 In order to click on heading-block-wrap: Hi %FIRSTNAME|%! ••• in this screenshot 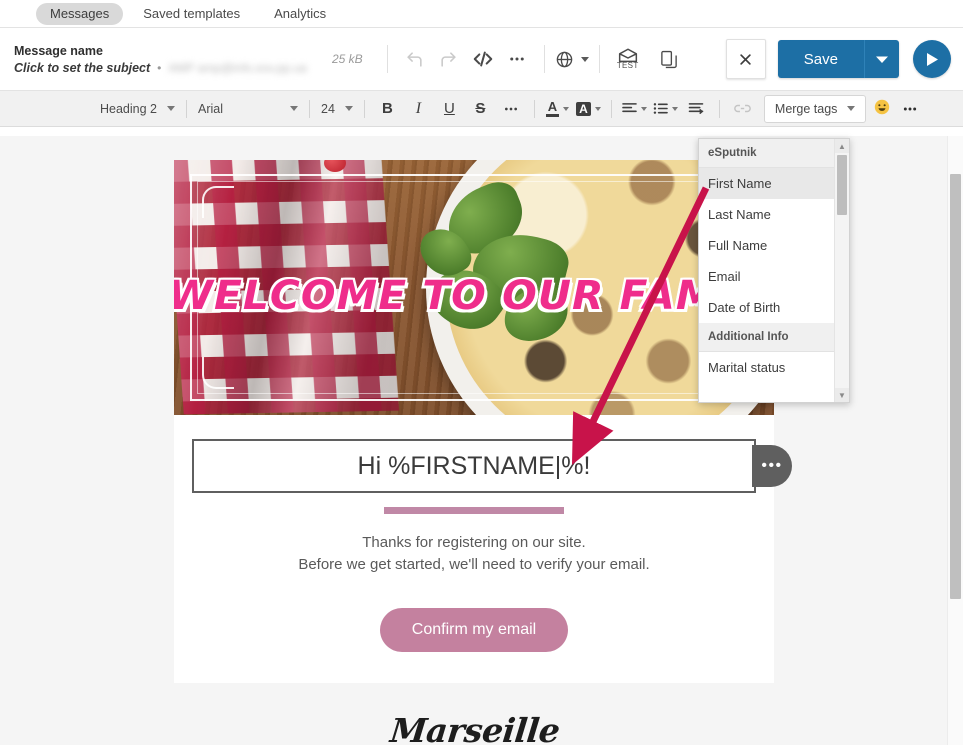, I will do `click(483, 454)`.